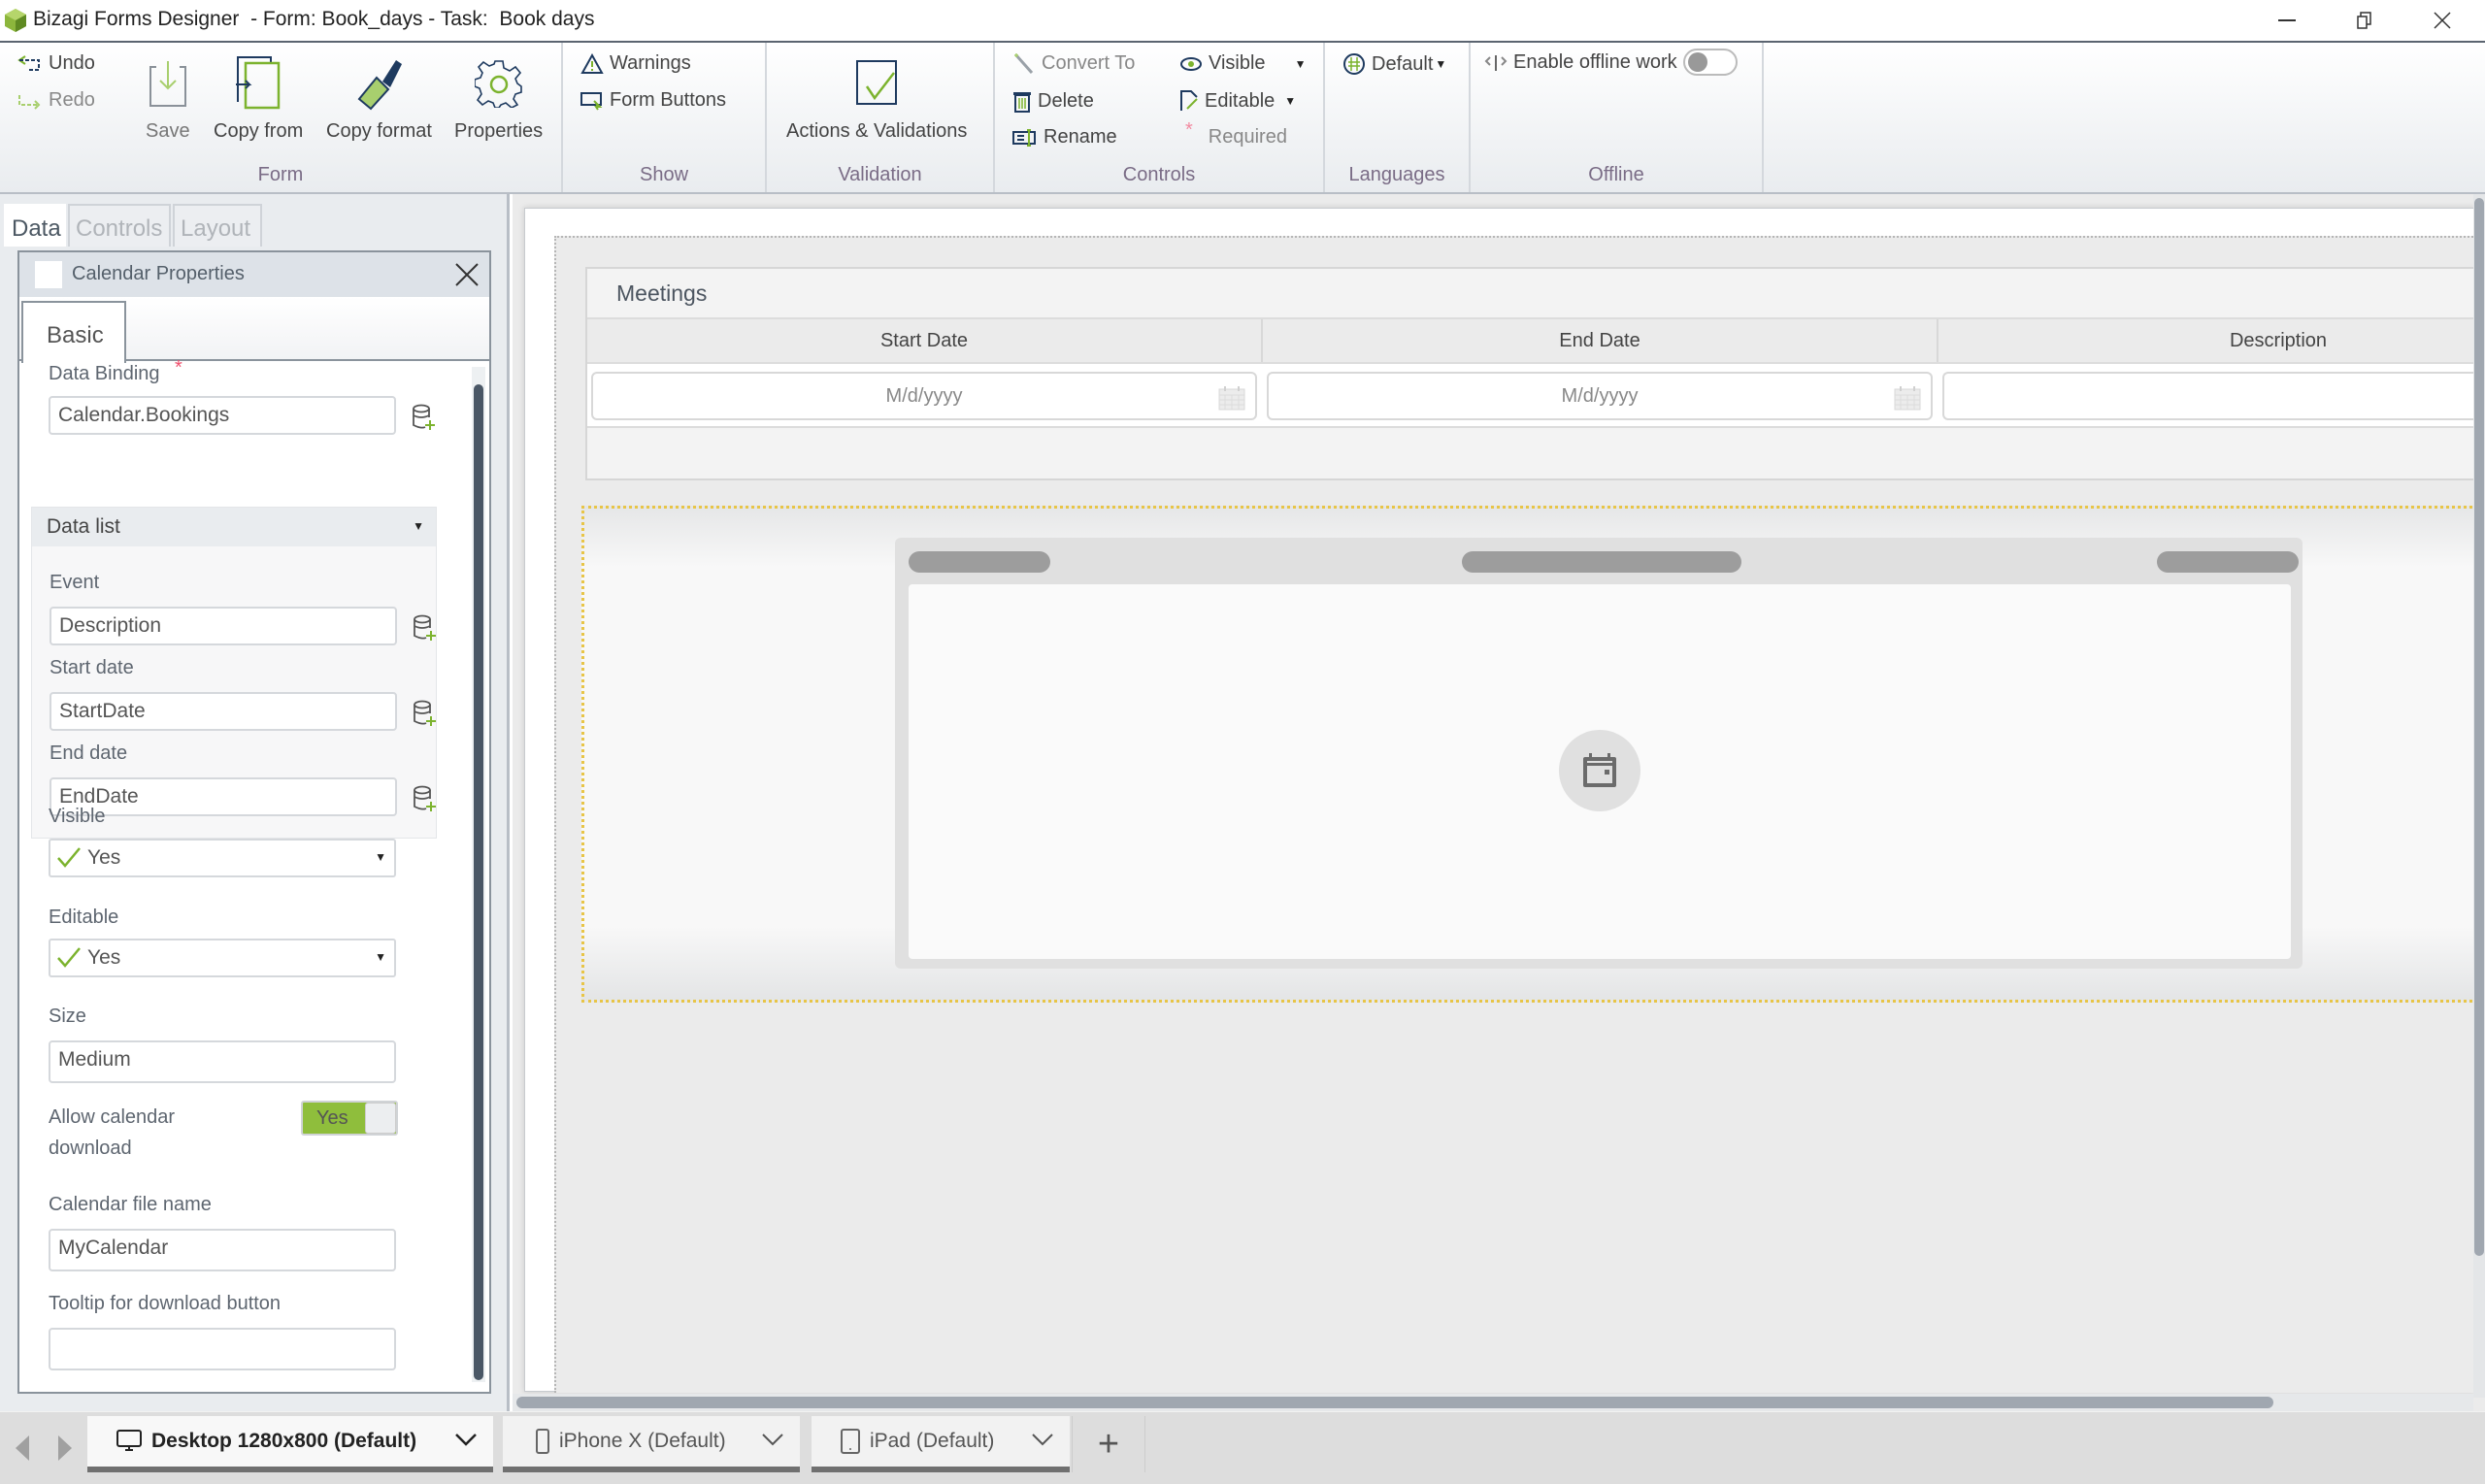 This screenshot has width=2485, height=1484. I want to click on canvas-horizontal-scrollbar, so click(1493, 1402).